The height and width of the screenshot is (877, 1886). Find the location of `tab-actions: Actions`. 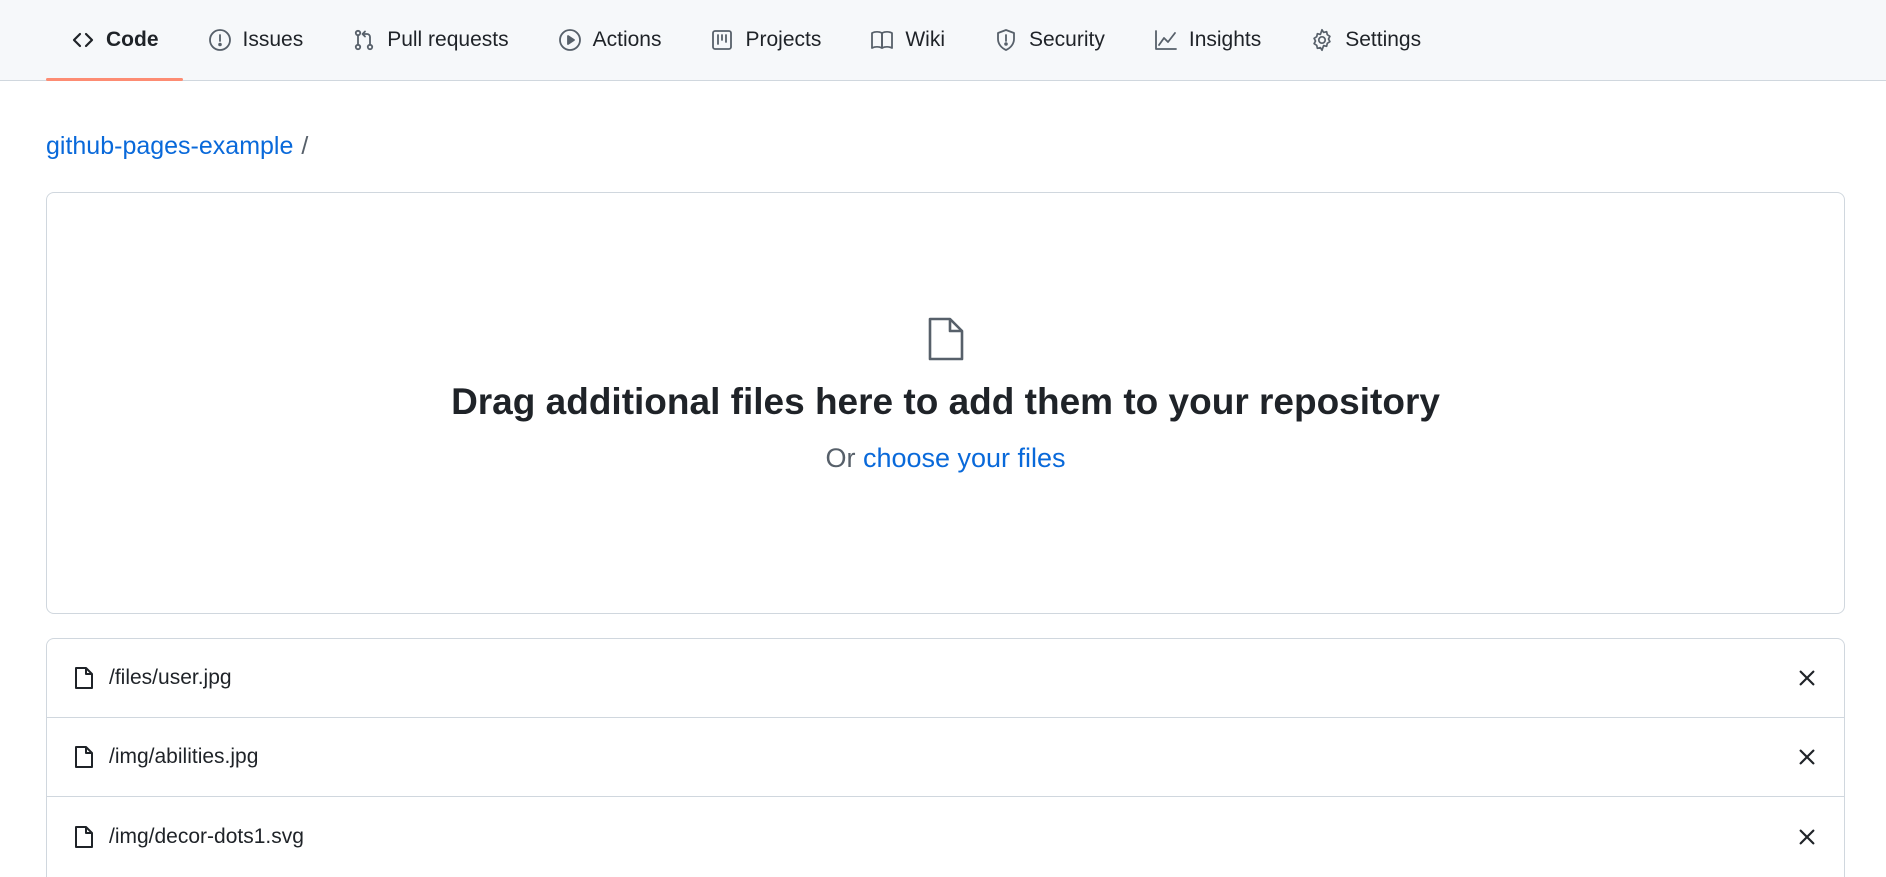

tab-actions: Actions is located at coordinates (609, 40).